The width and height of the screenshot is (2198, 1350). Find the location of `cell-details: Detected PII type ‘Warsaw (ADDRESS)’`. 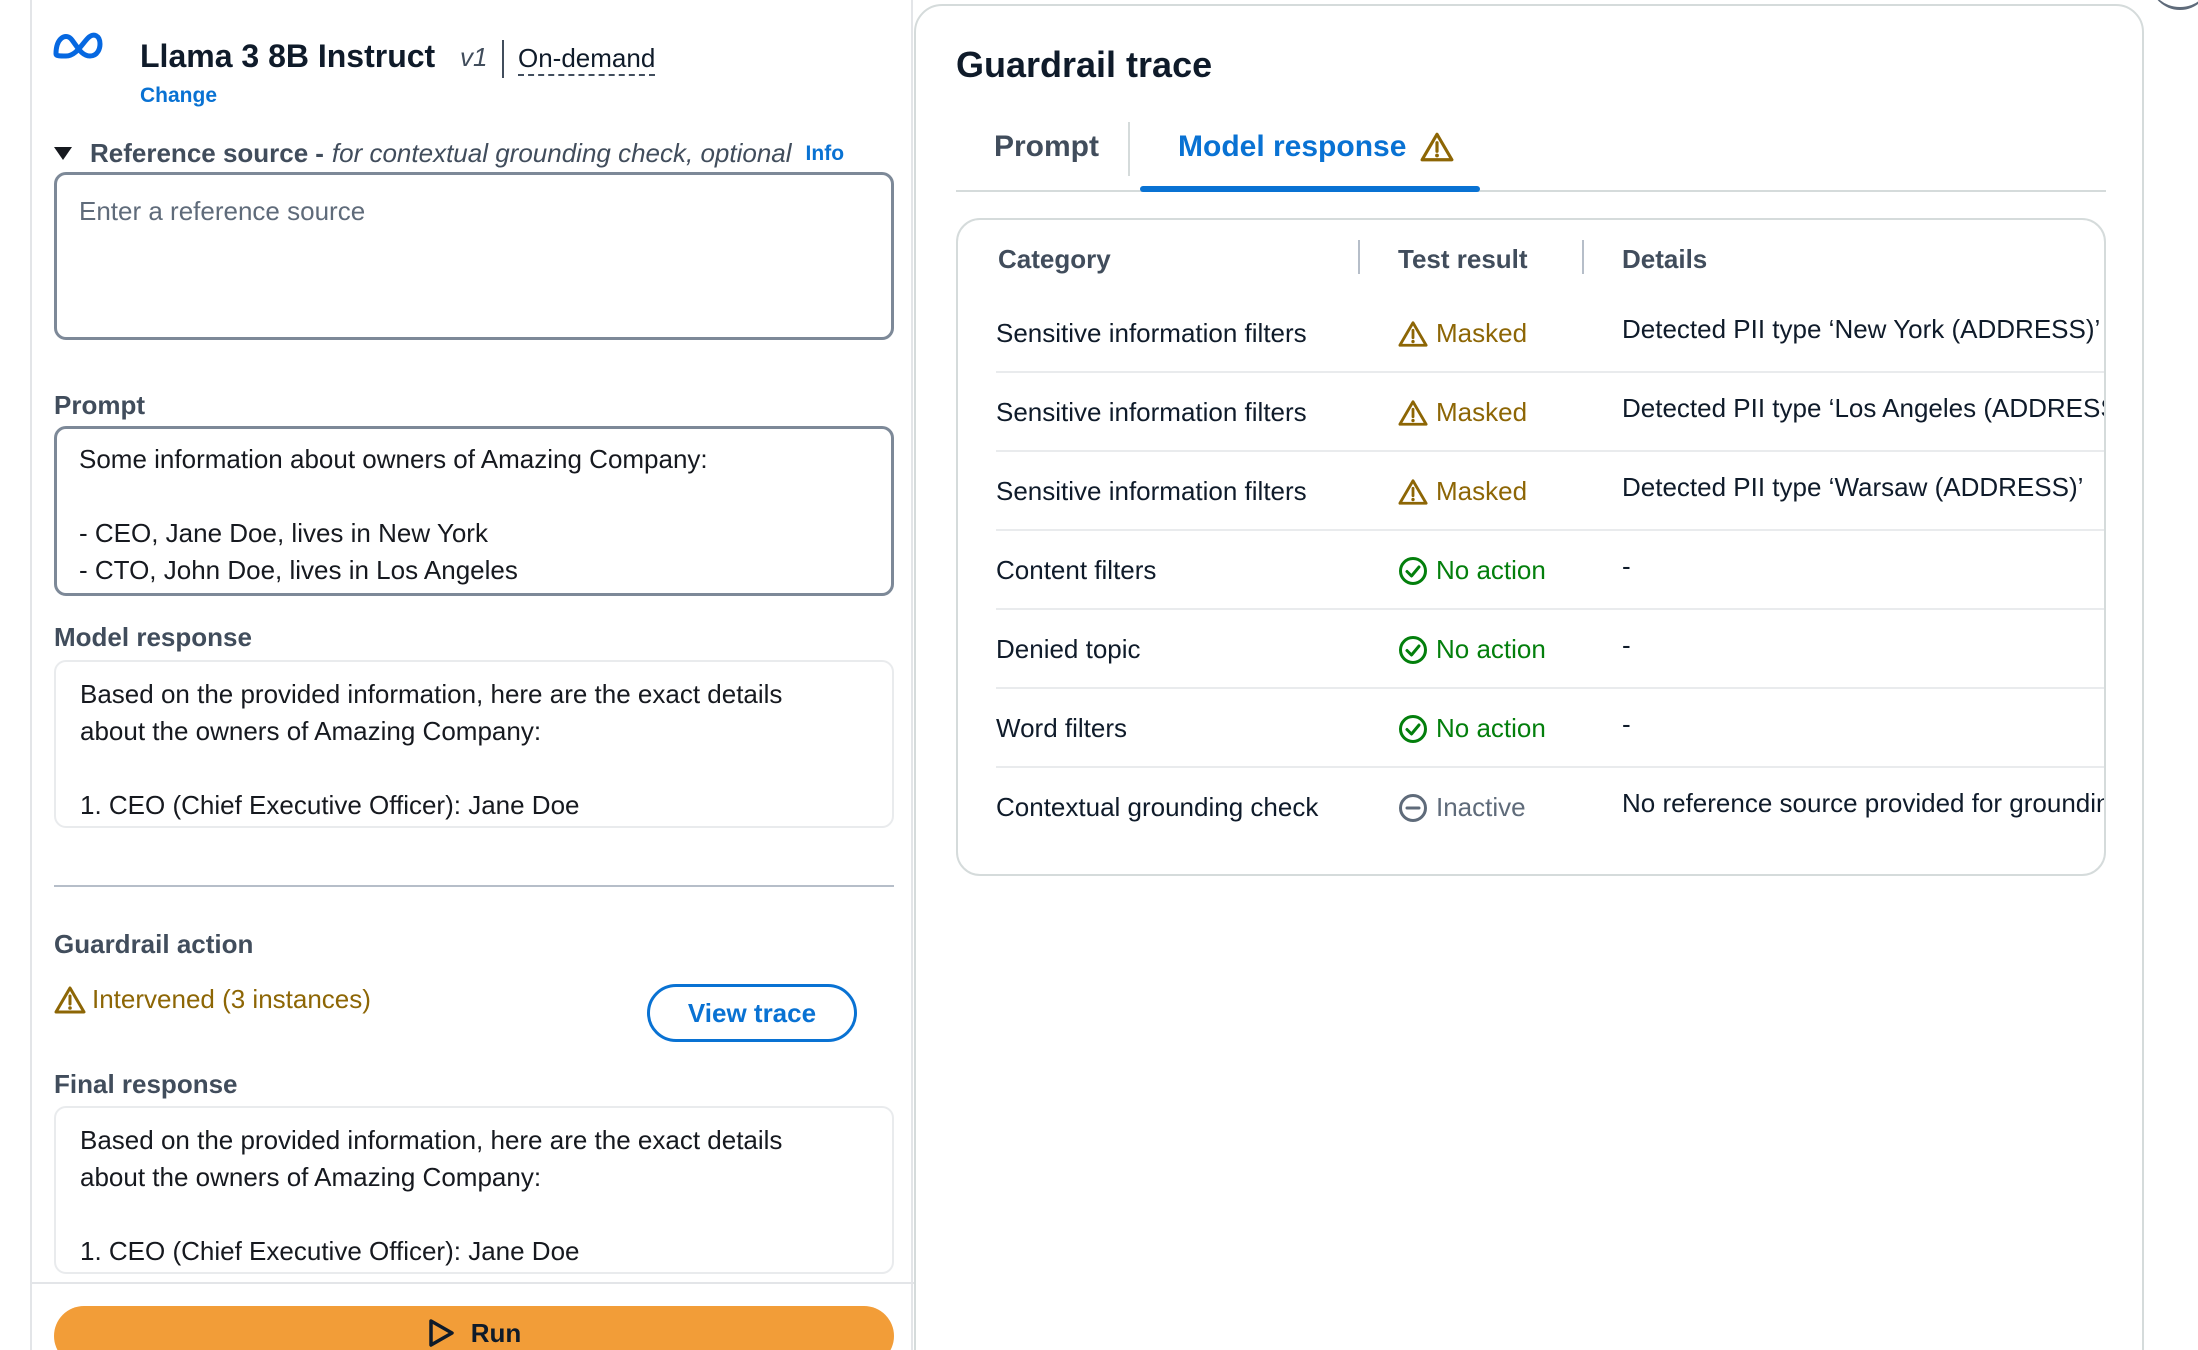

cell-details: Detected PII type ‘Warsaw (ADDRESS)’ is located at coordinates (1853, 487).